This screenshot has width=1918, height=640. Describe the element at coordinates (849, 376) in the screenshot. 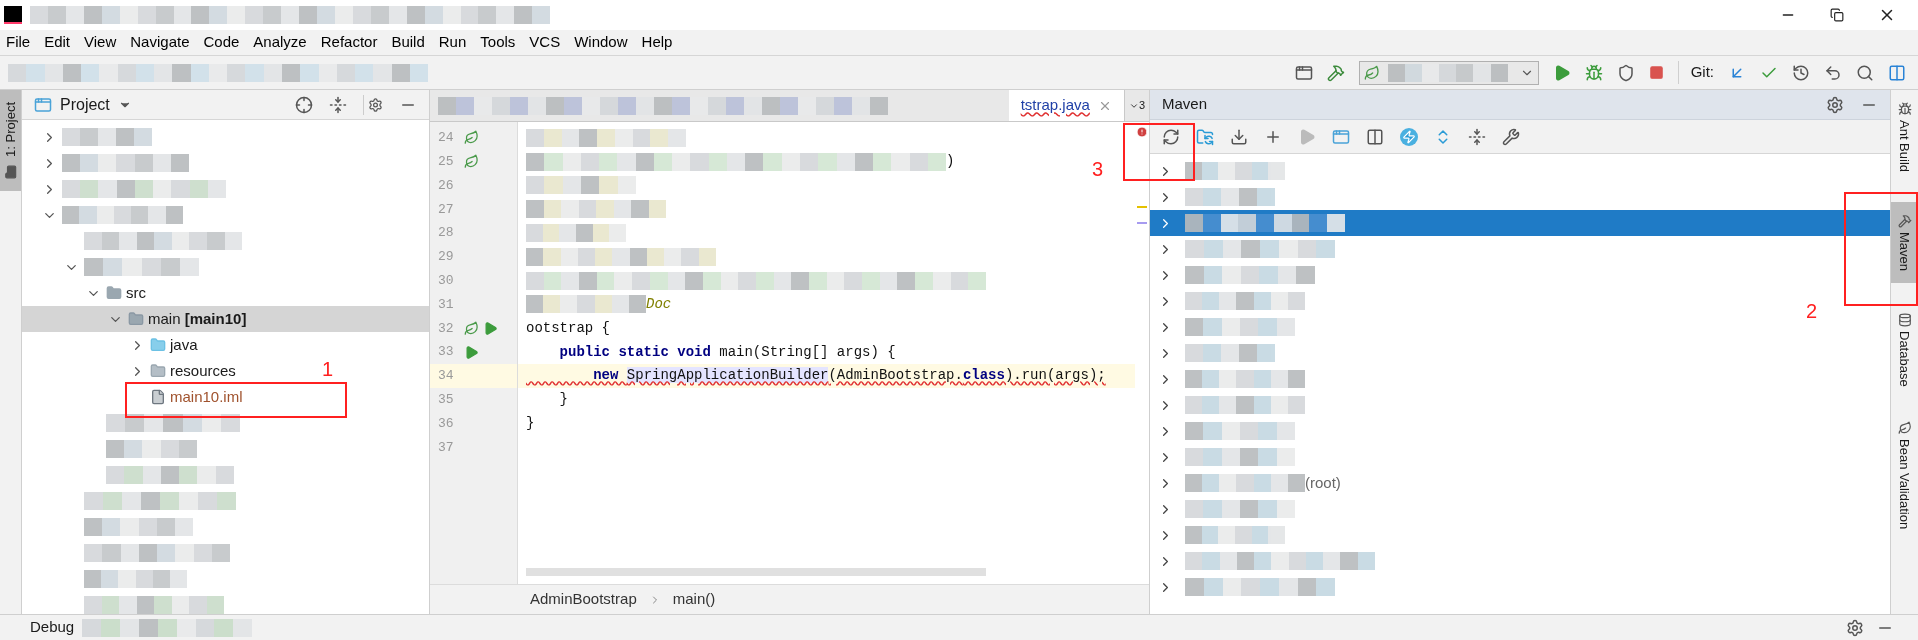

I see `code-line: new SpringApplicationBuilder(AdminBootstrap.class).run(args);` at that location.